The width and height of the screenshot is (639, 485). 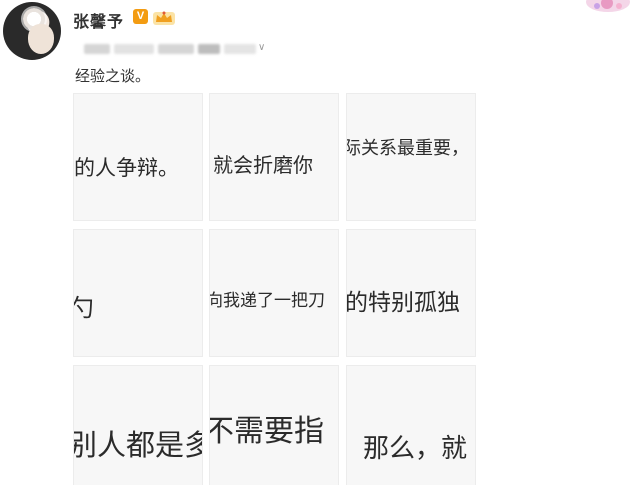 I want to click on image-tile-text: 的人争辩。, so click(x=126, y=168).